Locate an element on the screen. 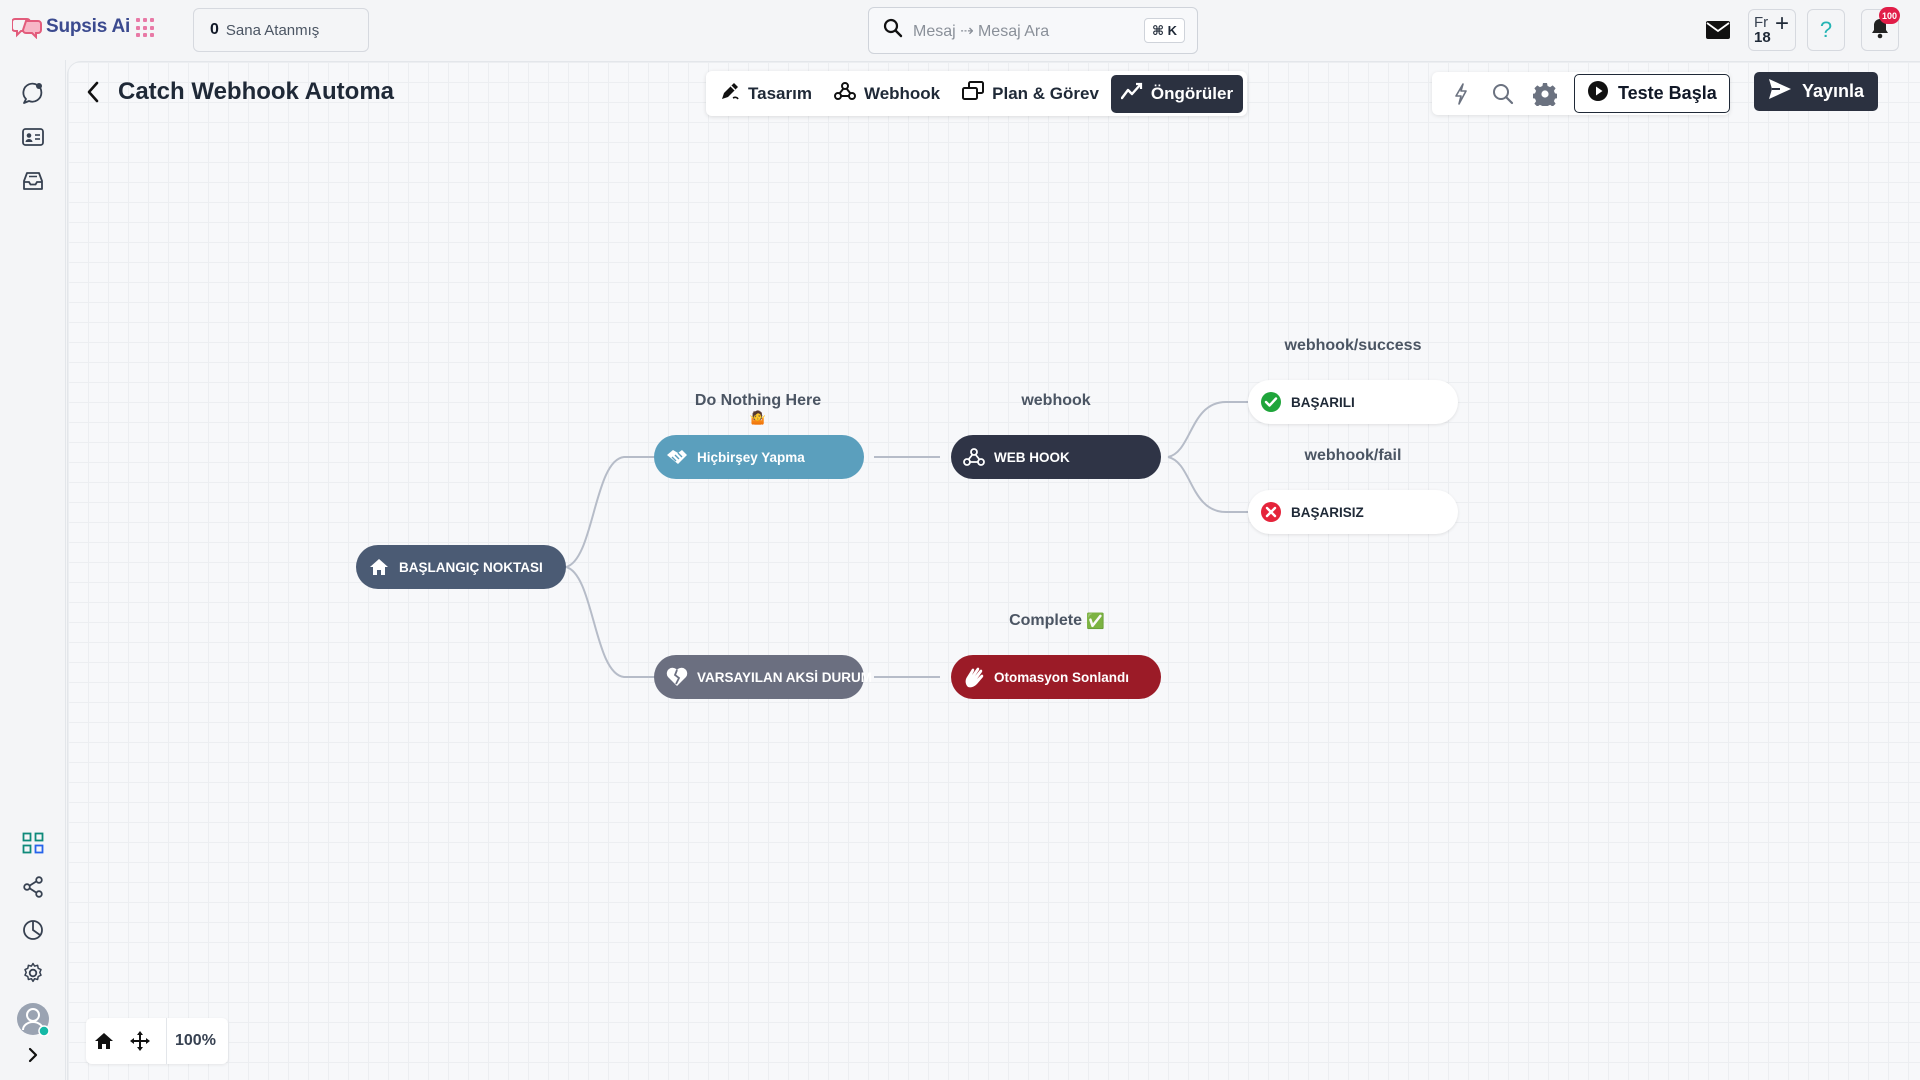 Image resolution: width=1920 pixels, height=1080 pixels. node-success: BAŞARILI is located at coordinates (1353, 402).